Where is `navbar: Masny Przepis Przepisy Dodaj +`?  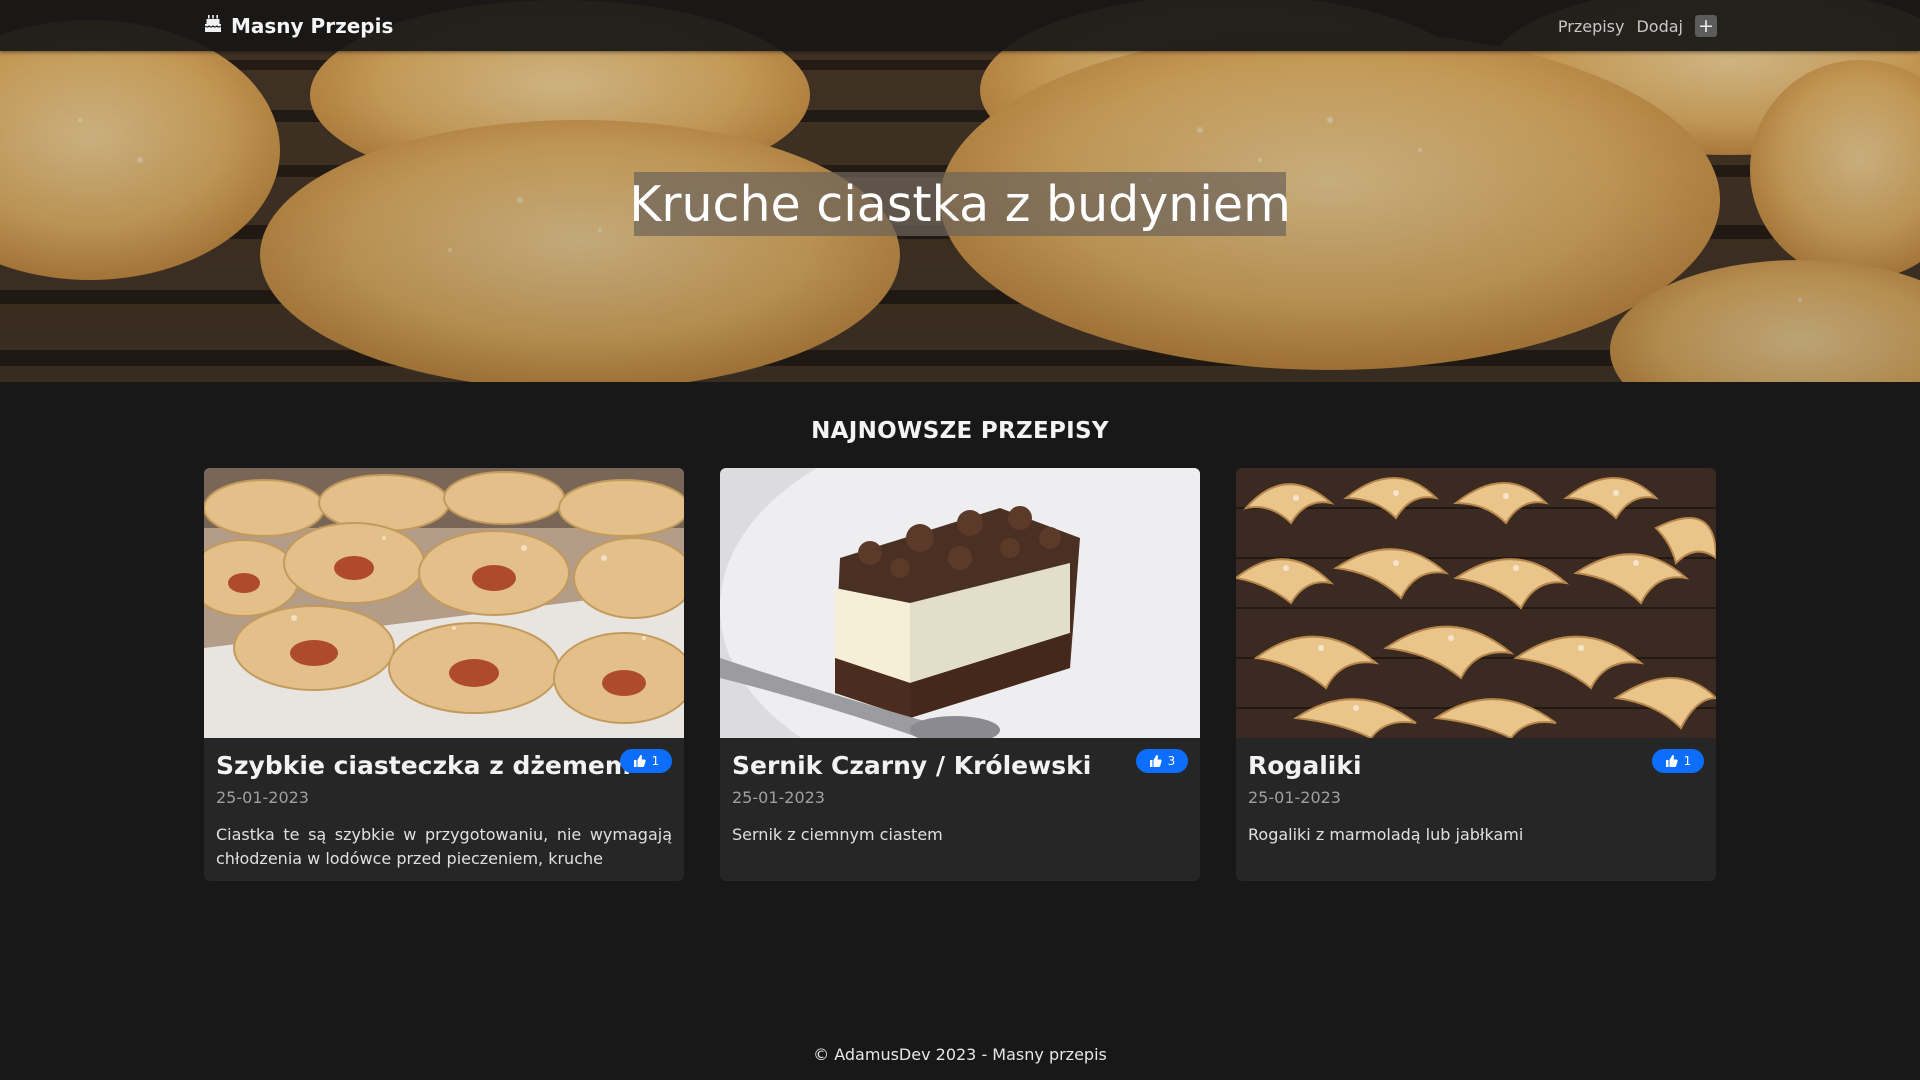 navbar: Masny Przepis Przepisy Dodaj + is located at coordinates (960, 25).